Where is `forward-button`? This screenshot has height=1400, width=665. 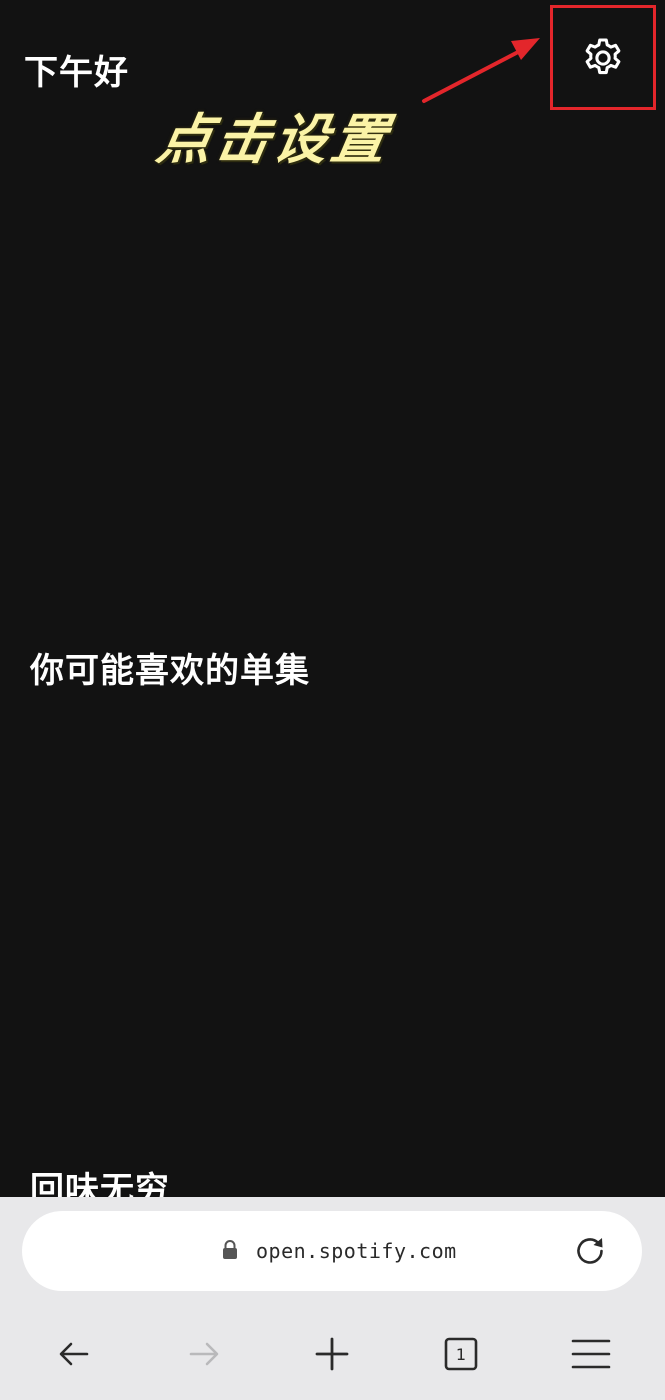
forward-button is located at coordinates (204, 1354).